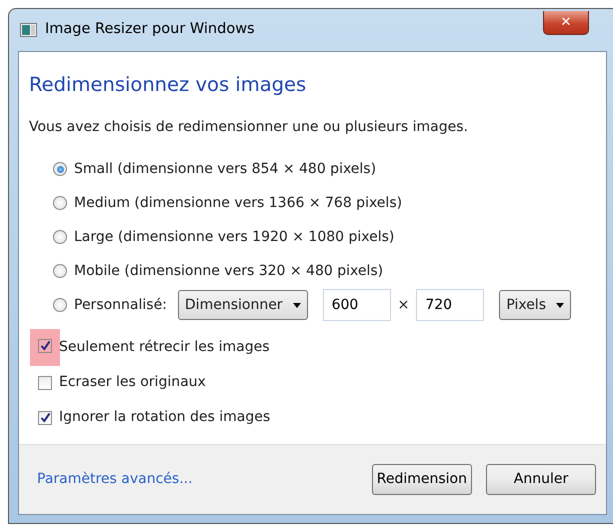 Image resolution: width=613 pixels, height=532 pixels. I want to click on times-sign: ×, so click(404, 305).